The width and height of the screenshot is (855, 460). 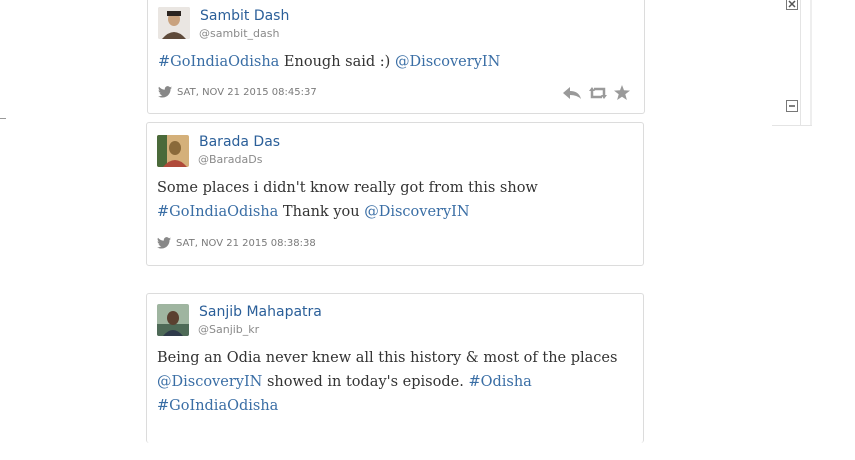 I want to click on tweet-text-segment: showed in today's episode., so click(x=365, y=382).